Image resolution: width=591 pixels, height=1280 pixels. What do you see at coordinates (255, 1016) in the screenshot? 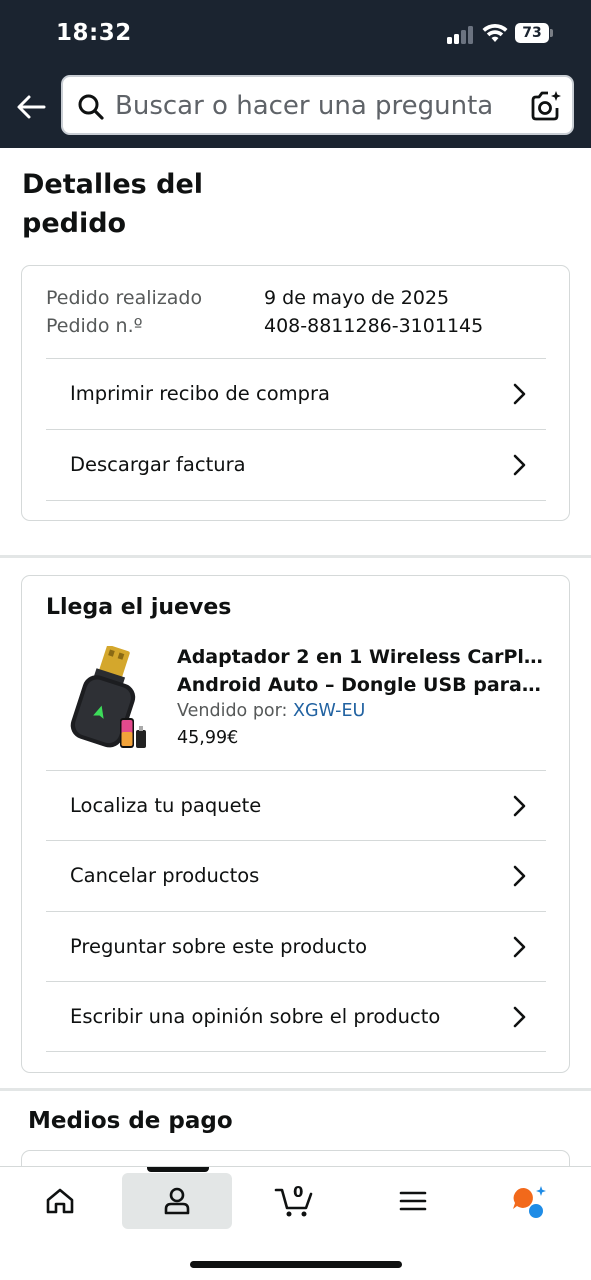
I see `write-review-label: Escribir una opinión sobre el producto` at bounding box center [255, 1016].